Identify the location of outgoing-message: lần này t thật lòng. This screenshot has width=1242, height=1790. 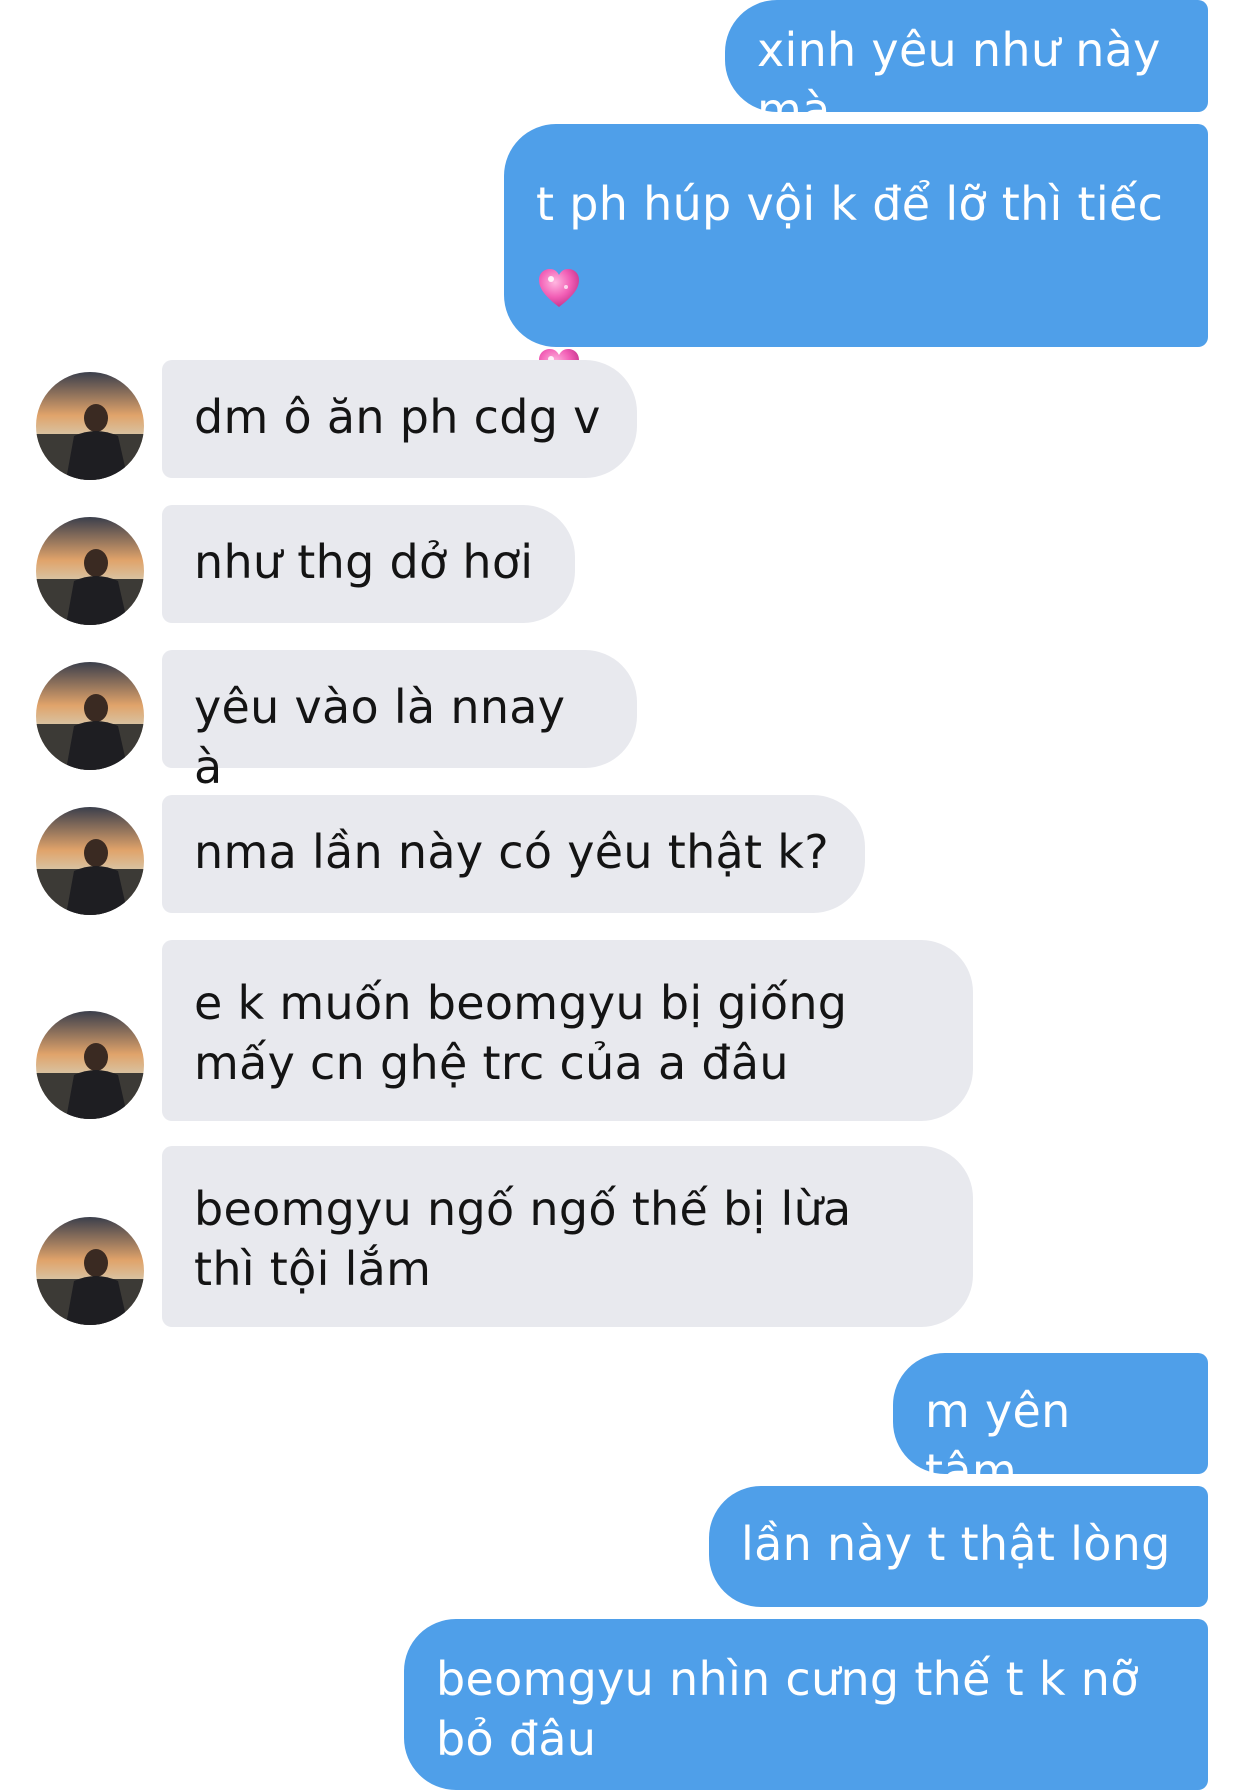
(958, 1546).